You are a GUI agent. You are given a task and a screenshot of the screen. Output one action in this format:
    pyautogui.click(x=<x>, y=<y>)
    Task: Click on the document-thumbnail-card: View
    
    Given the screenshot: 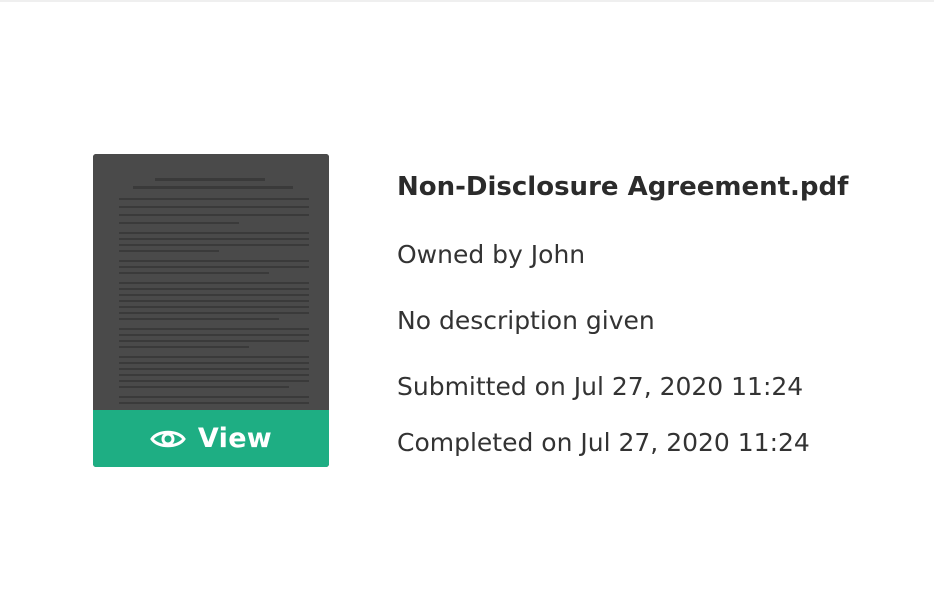 What is the action you would take?
    pyautogui.click(x=211, y=310)
    